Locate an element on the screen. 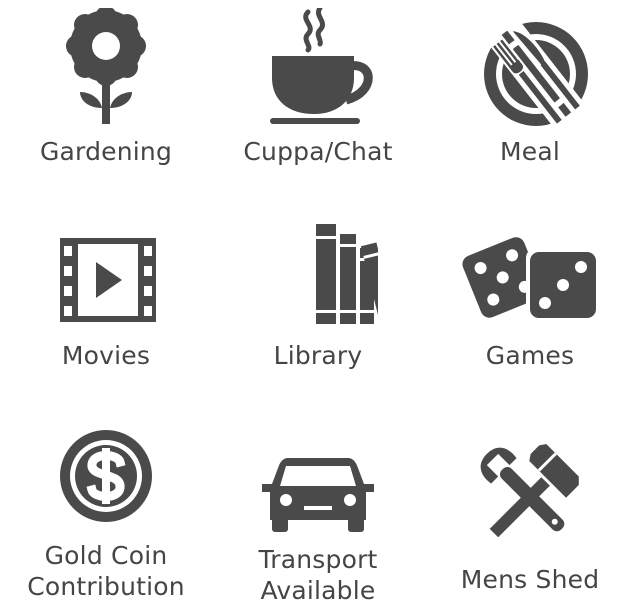 Image resolution: width=636 pixels, height=614 pixels. activity-gardening: Gardening is located at coordinates (106, 87).